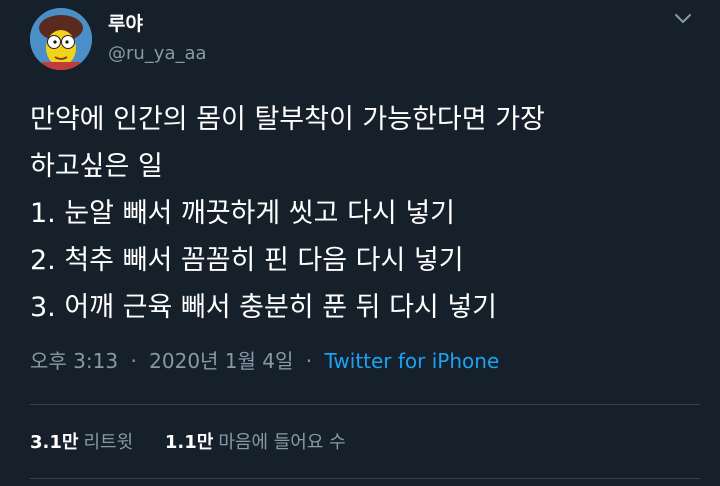  What do you see at coordinates (282, 442) in the screenshot?
I see `likes-label: 마음에 들어요 수` at bounding box center [282, 442].